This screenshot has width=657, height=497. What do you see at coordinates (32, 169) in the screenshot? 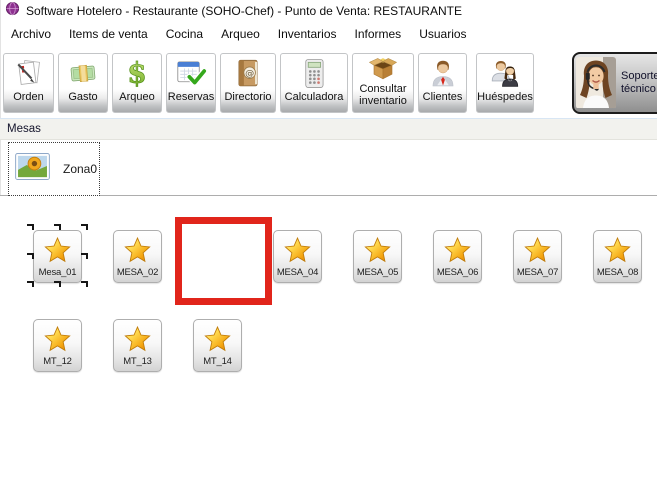
I see `picture-icon` at bounding box center [32, 169].